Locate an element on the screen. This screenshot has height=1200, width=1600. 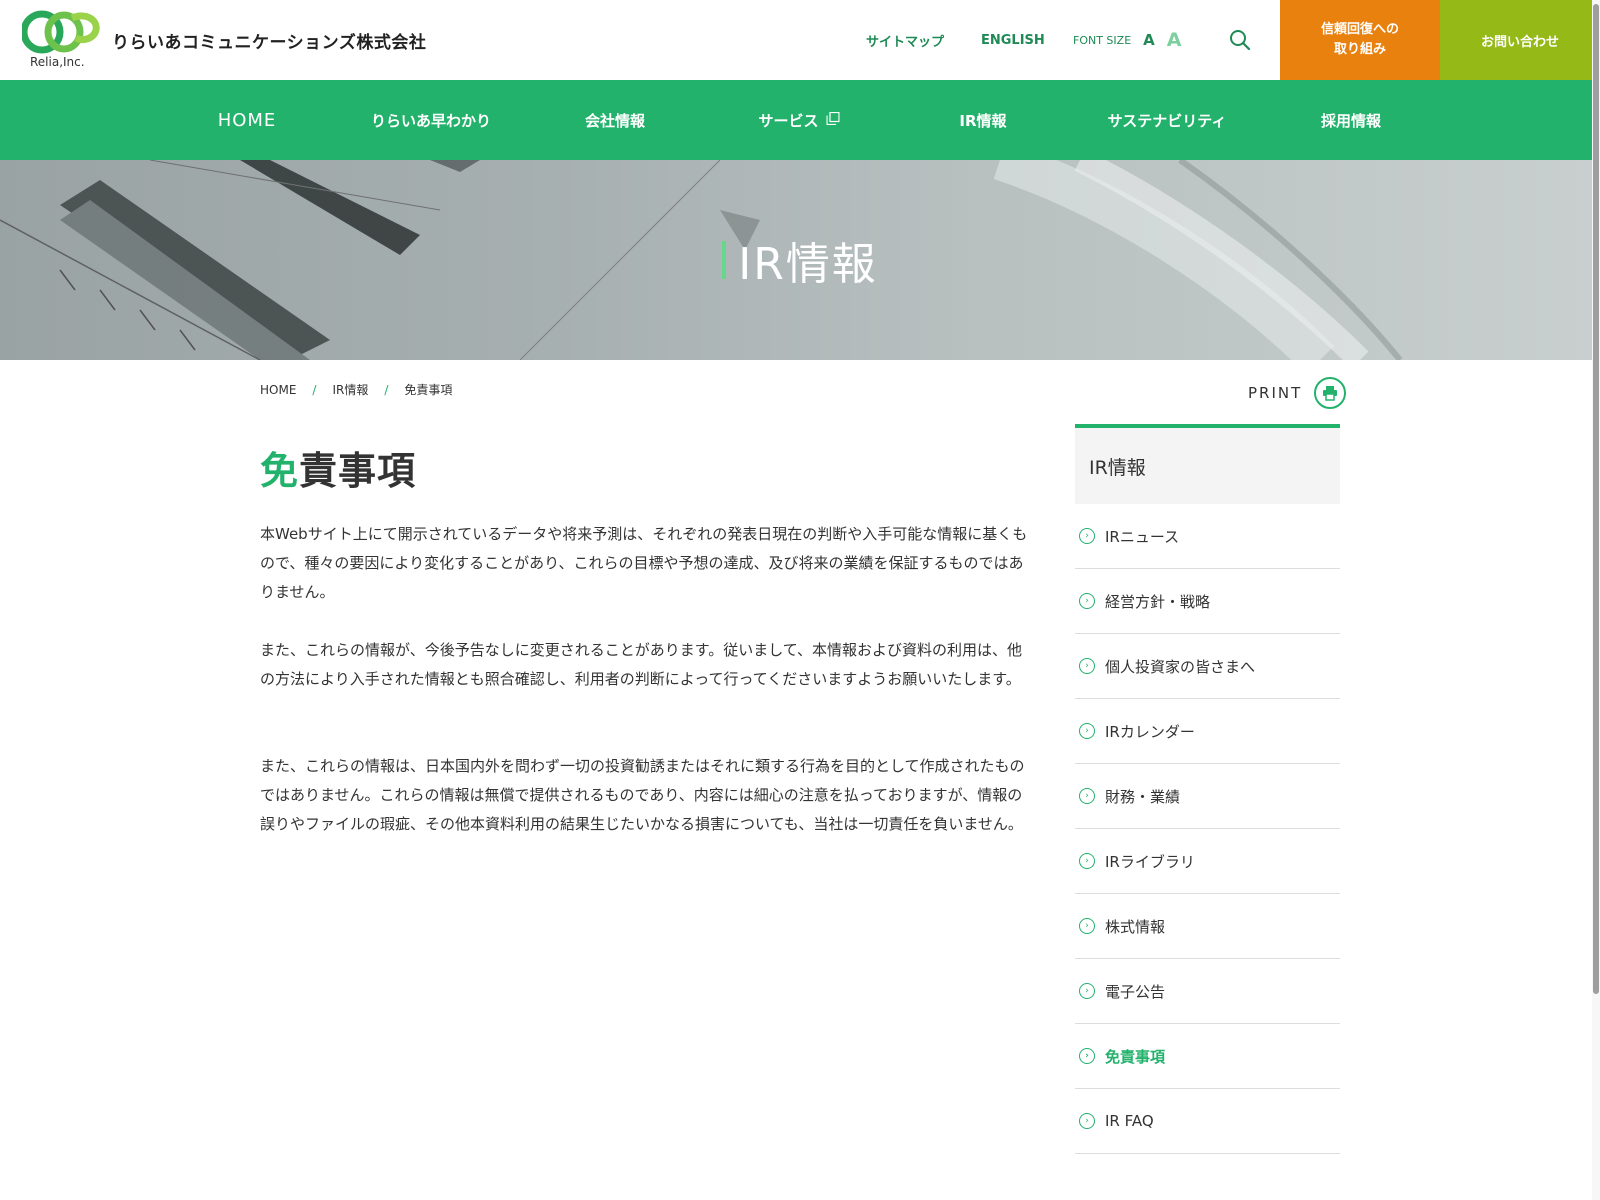
sidebar-item-strategy: › 経営方針・戦略 is located at coordinates (1207, 601).